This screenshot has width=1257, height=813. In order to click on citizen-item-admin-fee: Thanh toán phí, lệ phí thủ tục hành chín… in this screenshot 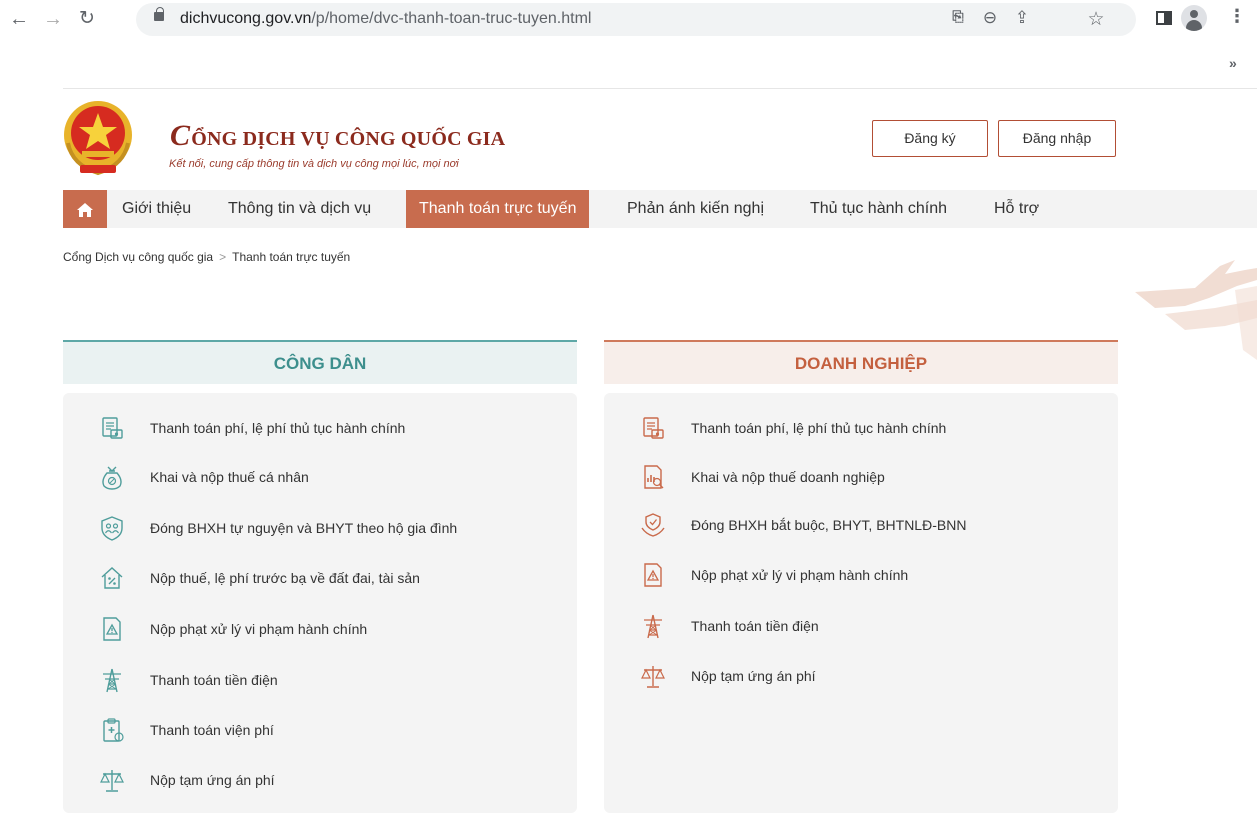, I will do `click(313, 428)`.